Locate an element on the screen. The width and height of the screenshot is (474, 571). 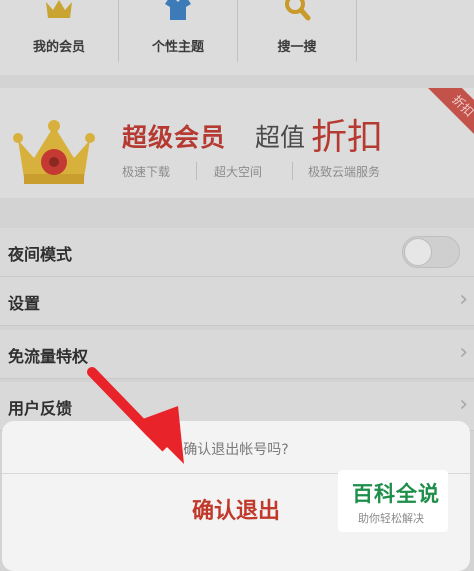
discount-ribbon: 折扣 is located at coordinates (447, 115).